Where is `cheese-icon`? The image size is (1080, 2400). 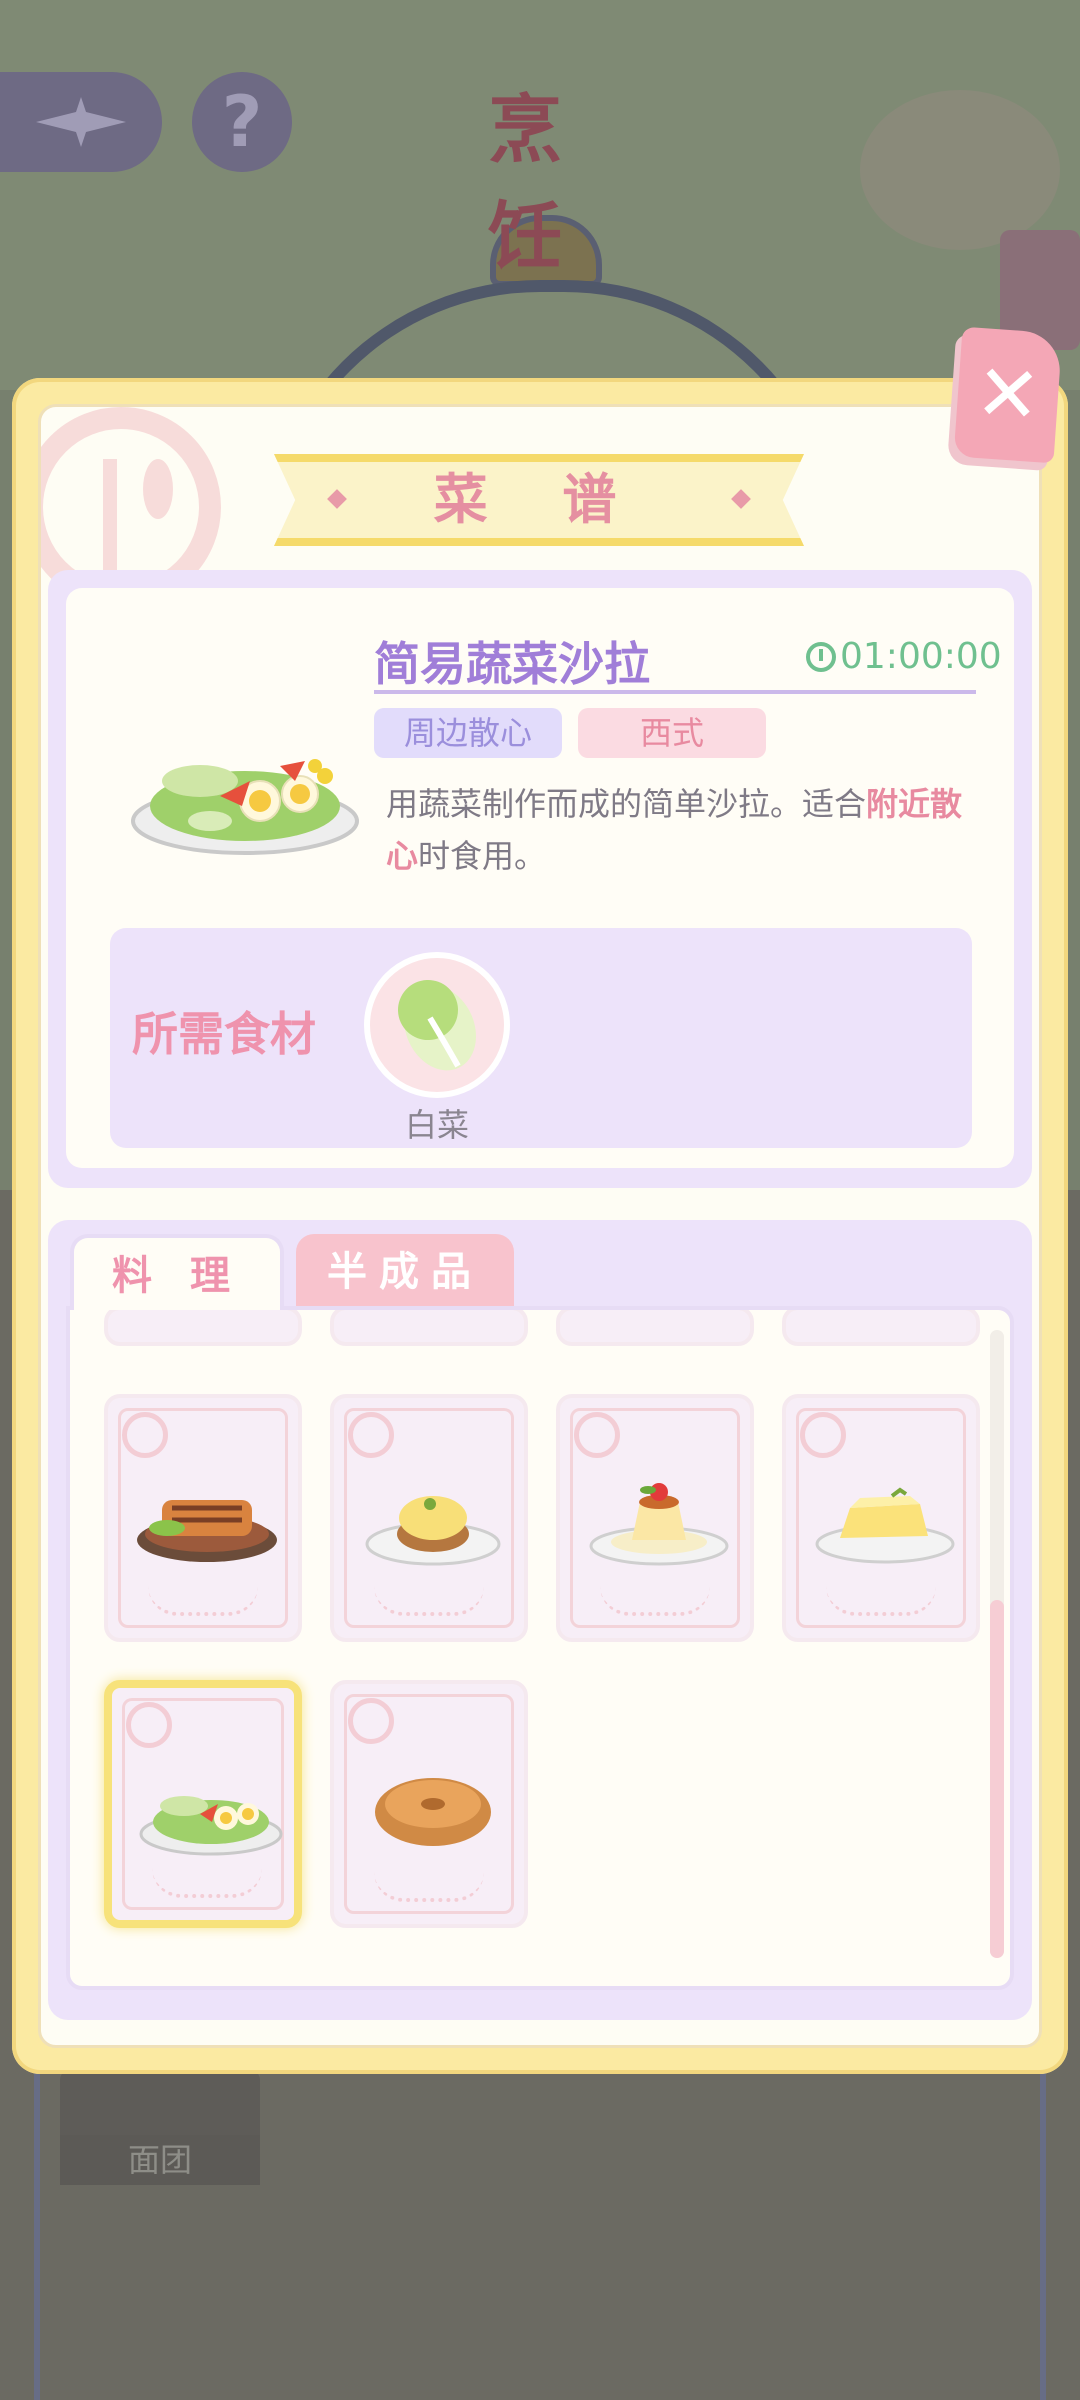 cheese-icon is located at coordinates (885, 1525).